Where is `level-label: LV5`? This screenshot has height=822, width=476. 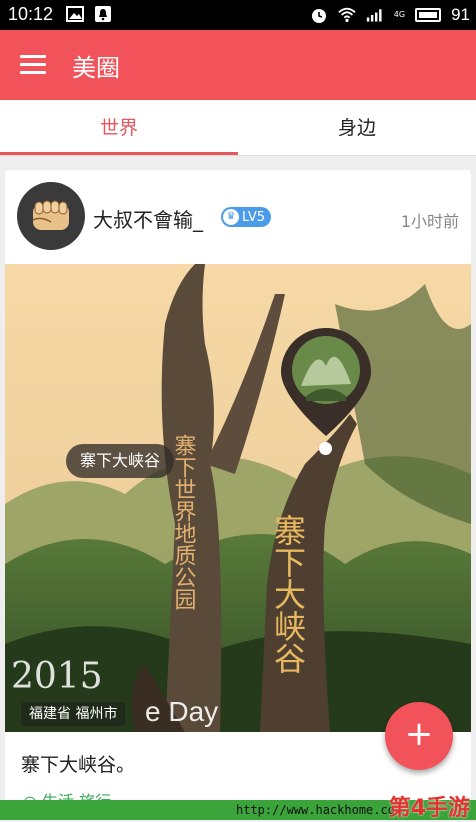
level-label: LV5 is located at coordinates (253, 217).